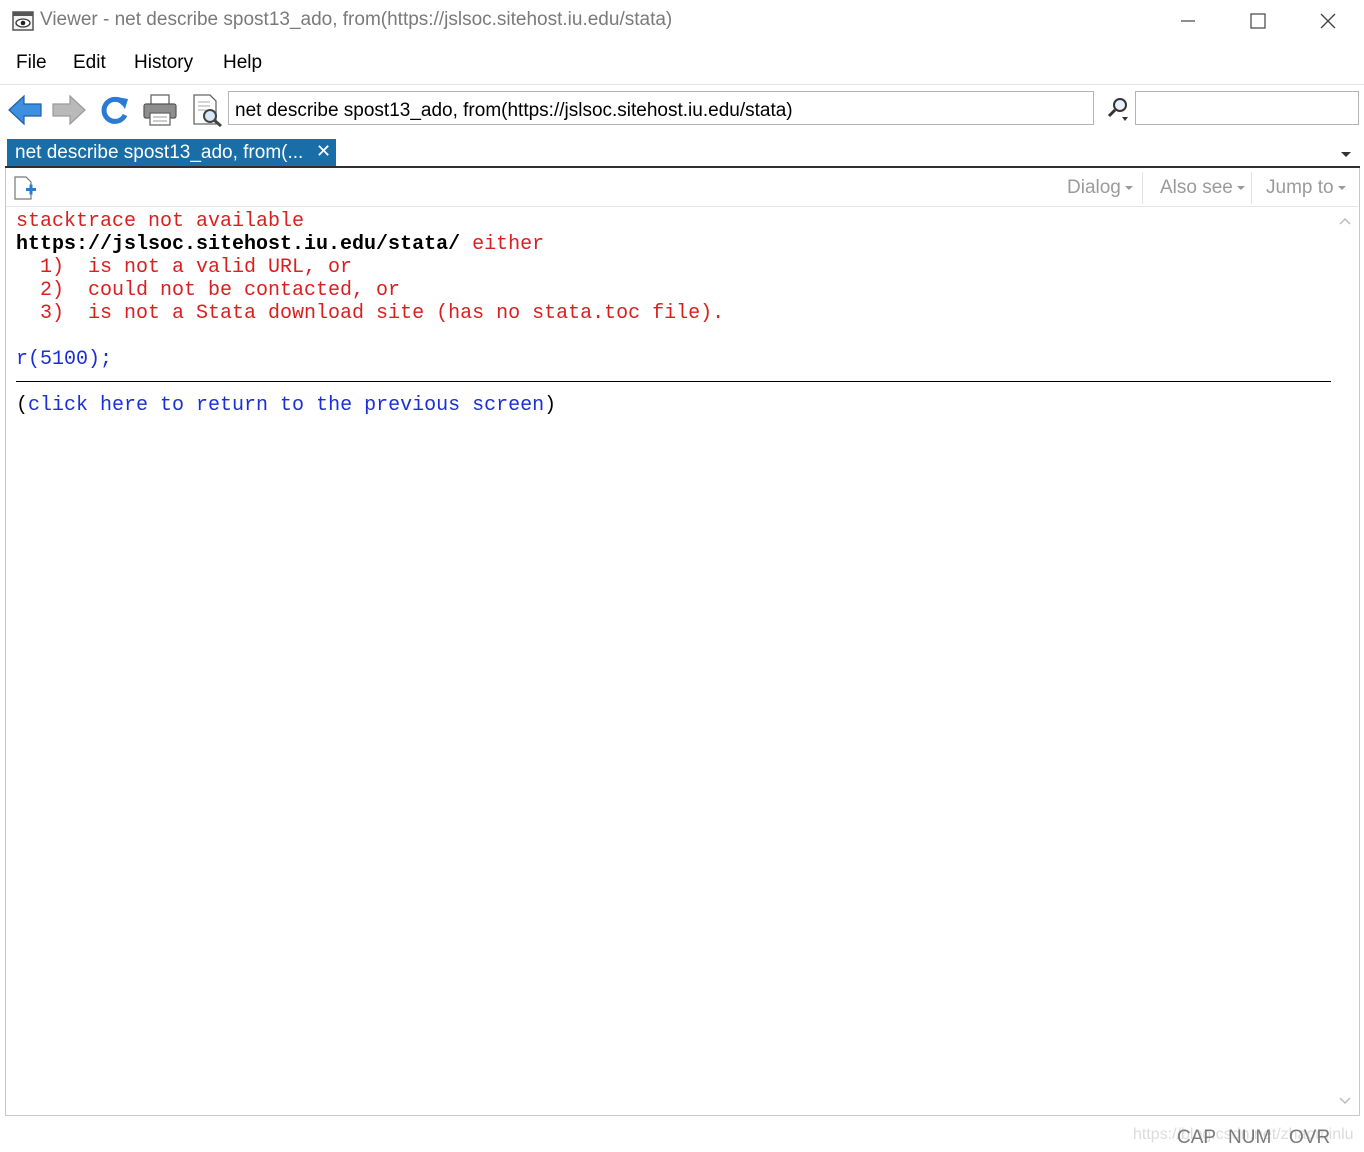  I want to click on status-ovr: OVR, so click(1310, 1137).